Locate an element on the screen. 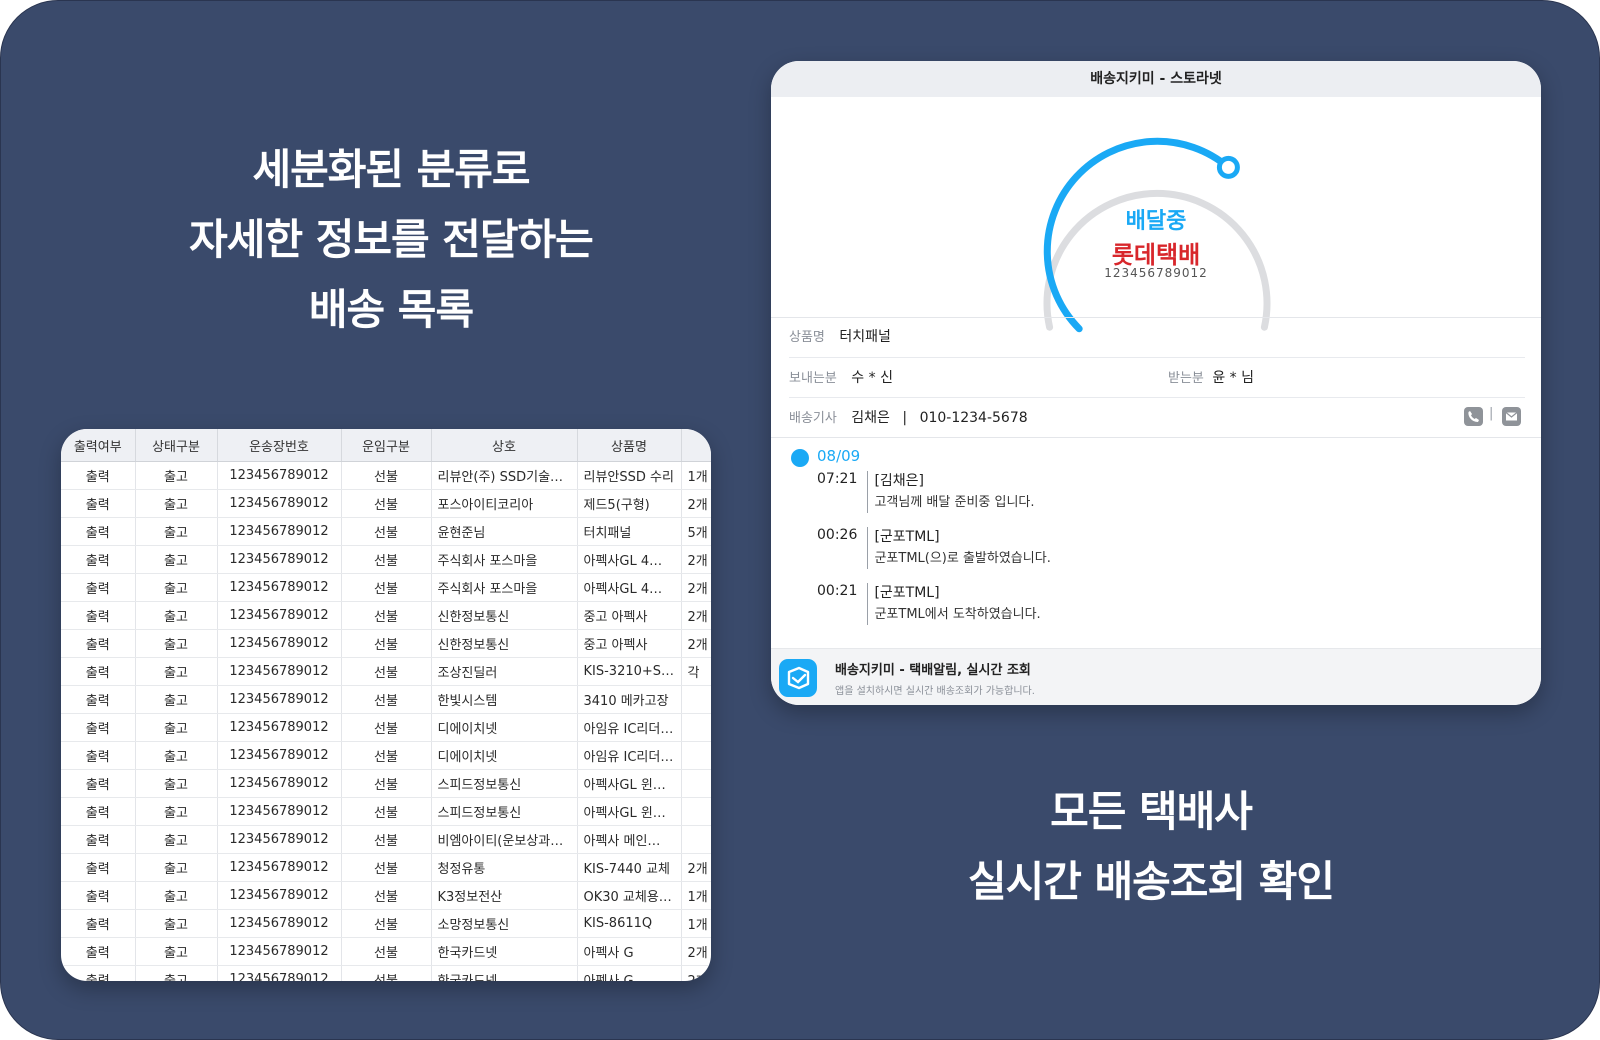 The height and width of the screenshot is (1040, 1600). table-cell: 중고 아펙사 is located at coordinates (629, 615).